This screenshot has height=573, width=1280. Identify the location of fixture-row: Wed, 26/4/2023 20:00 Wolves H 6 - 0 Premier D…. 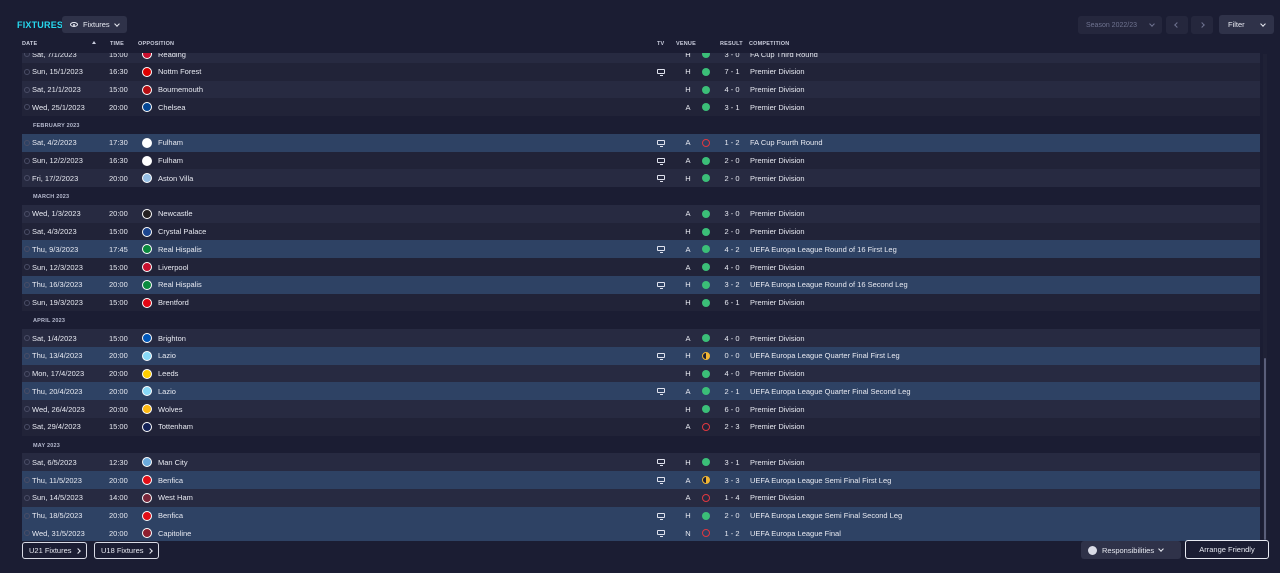
(641, 409).